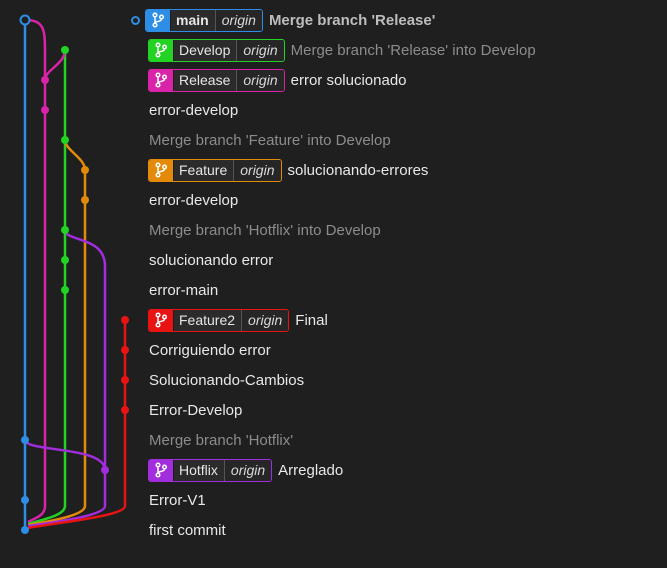  What do you see at coordinates (352, 20) in the screenshot?
I see `commit-message: Merge branch 'Release'` at bounding box center [352, 20].